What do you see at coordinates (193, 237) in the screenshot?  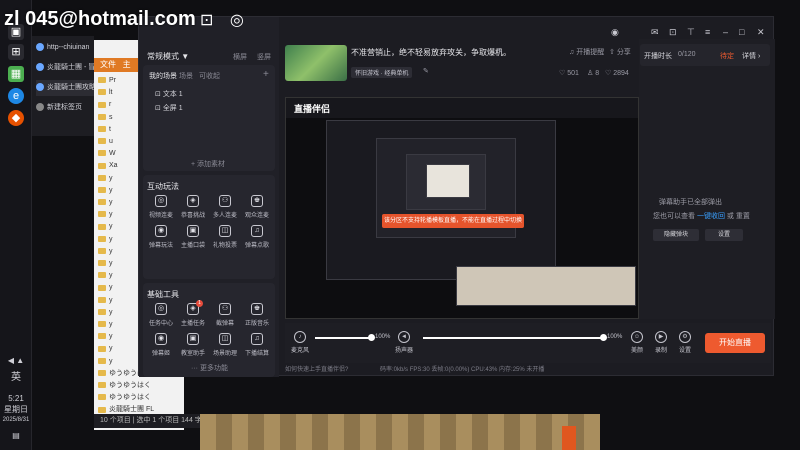 I see `tool-button: ▣ 主播口袋` at bounding box center [193, 237].